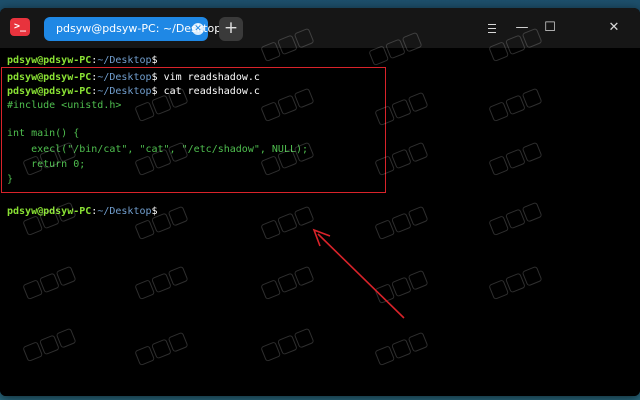  Describe the element at coordinates (64, 105) in the screenshot. I see `code-line: #include <unistd.h>` at that location.